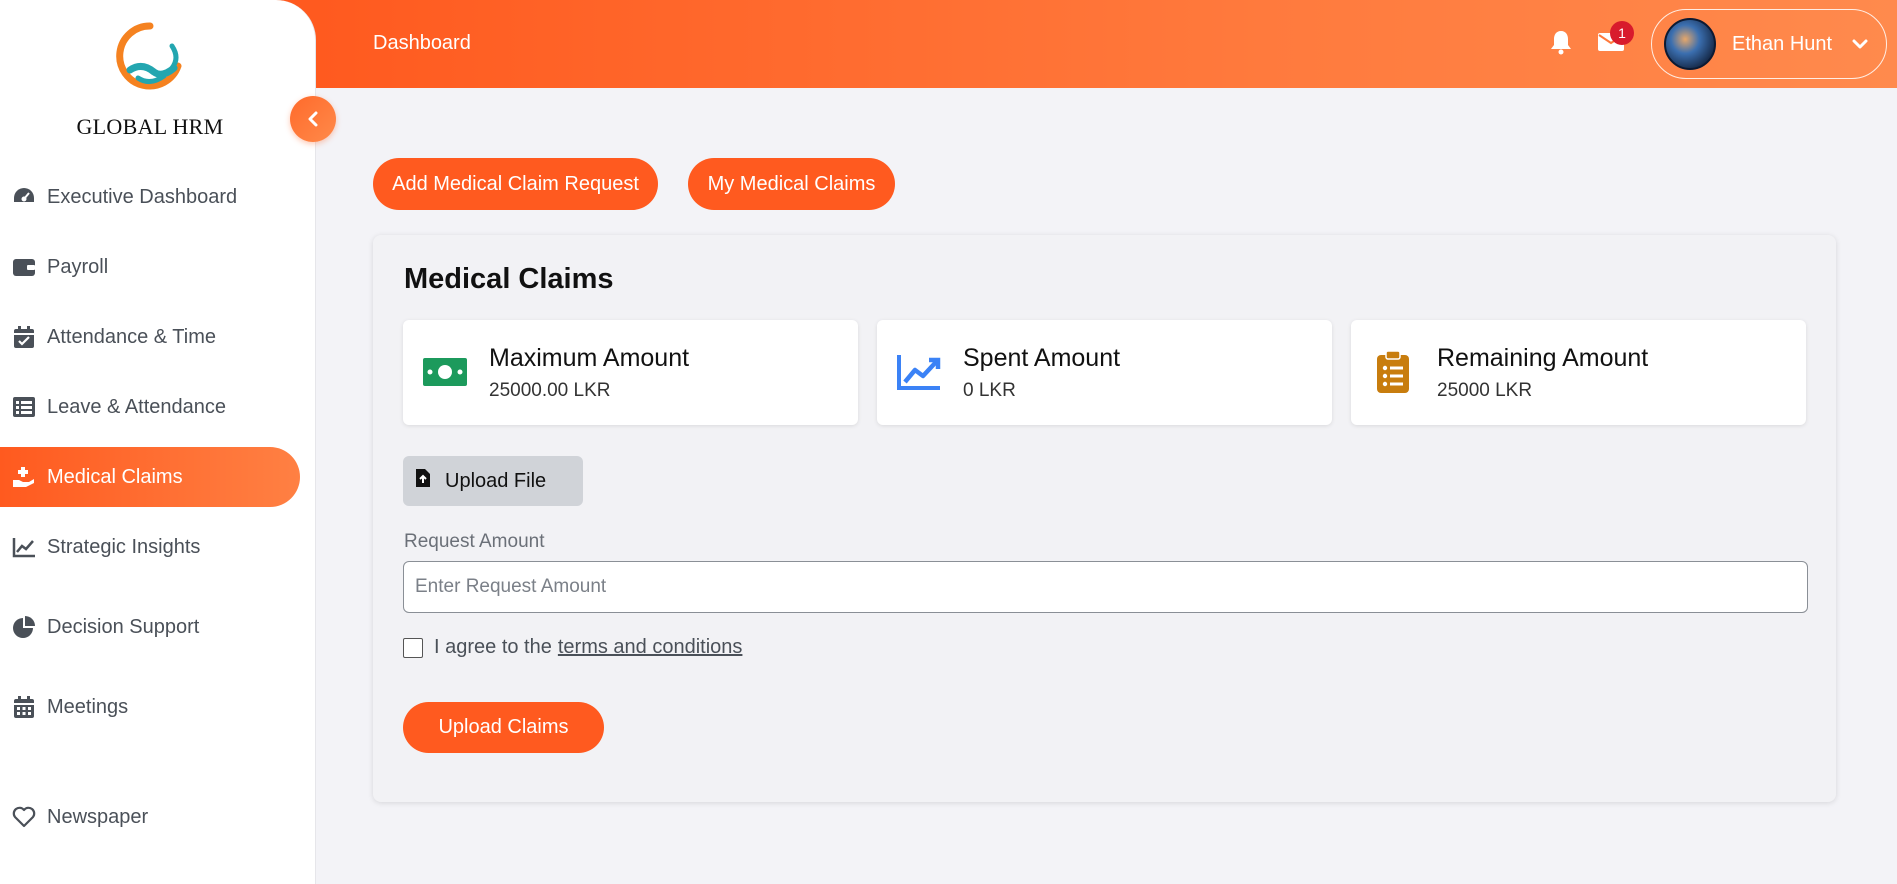 This screenshot has width=1897, height=884. Describe the element at coordinates (24, 627) in the screenshot. I see `chart-pie-icon` at that location.